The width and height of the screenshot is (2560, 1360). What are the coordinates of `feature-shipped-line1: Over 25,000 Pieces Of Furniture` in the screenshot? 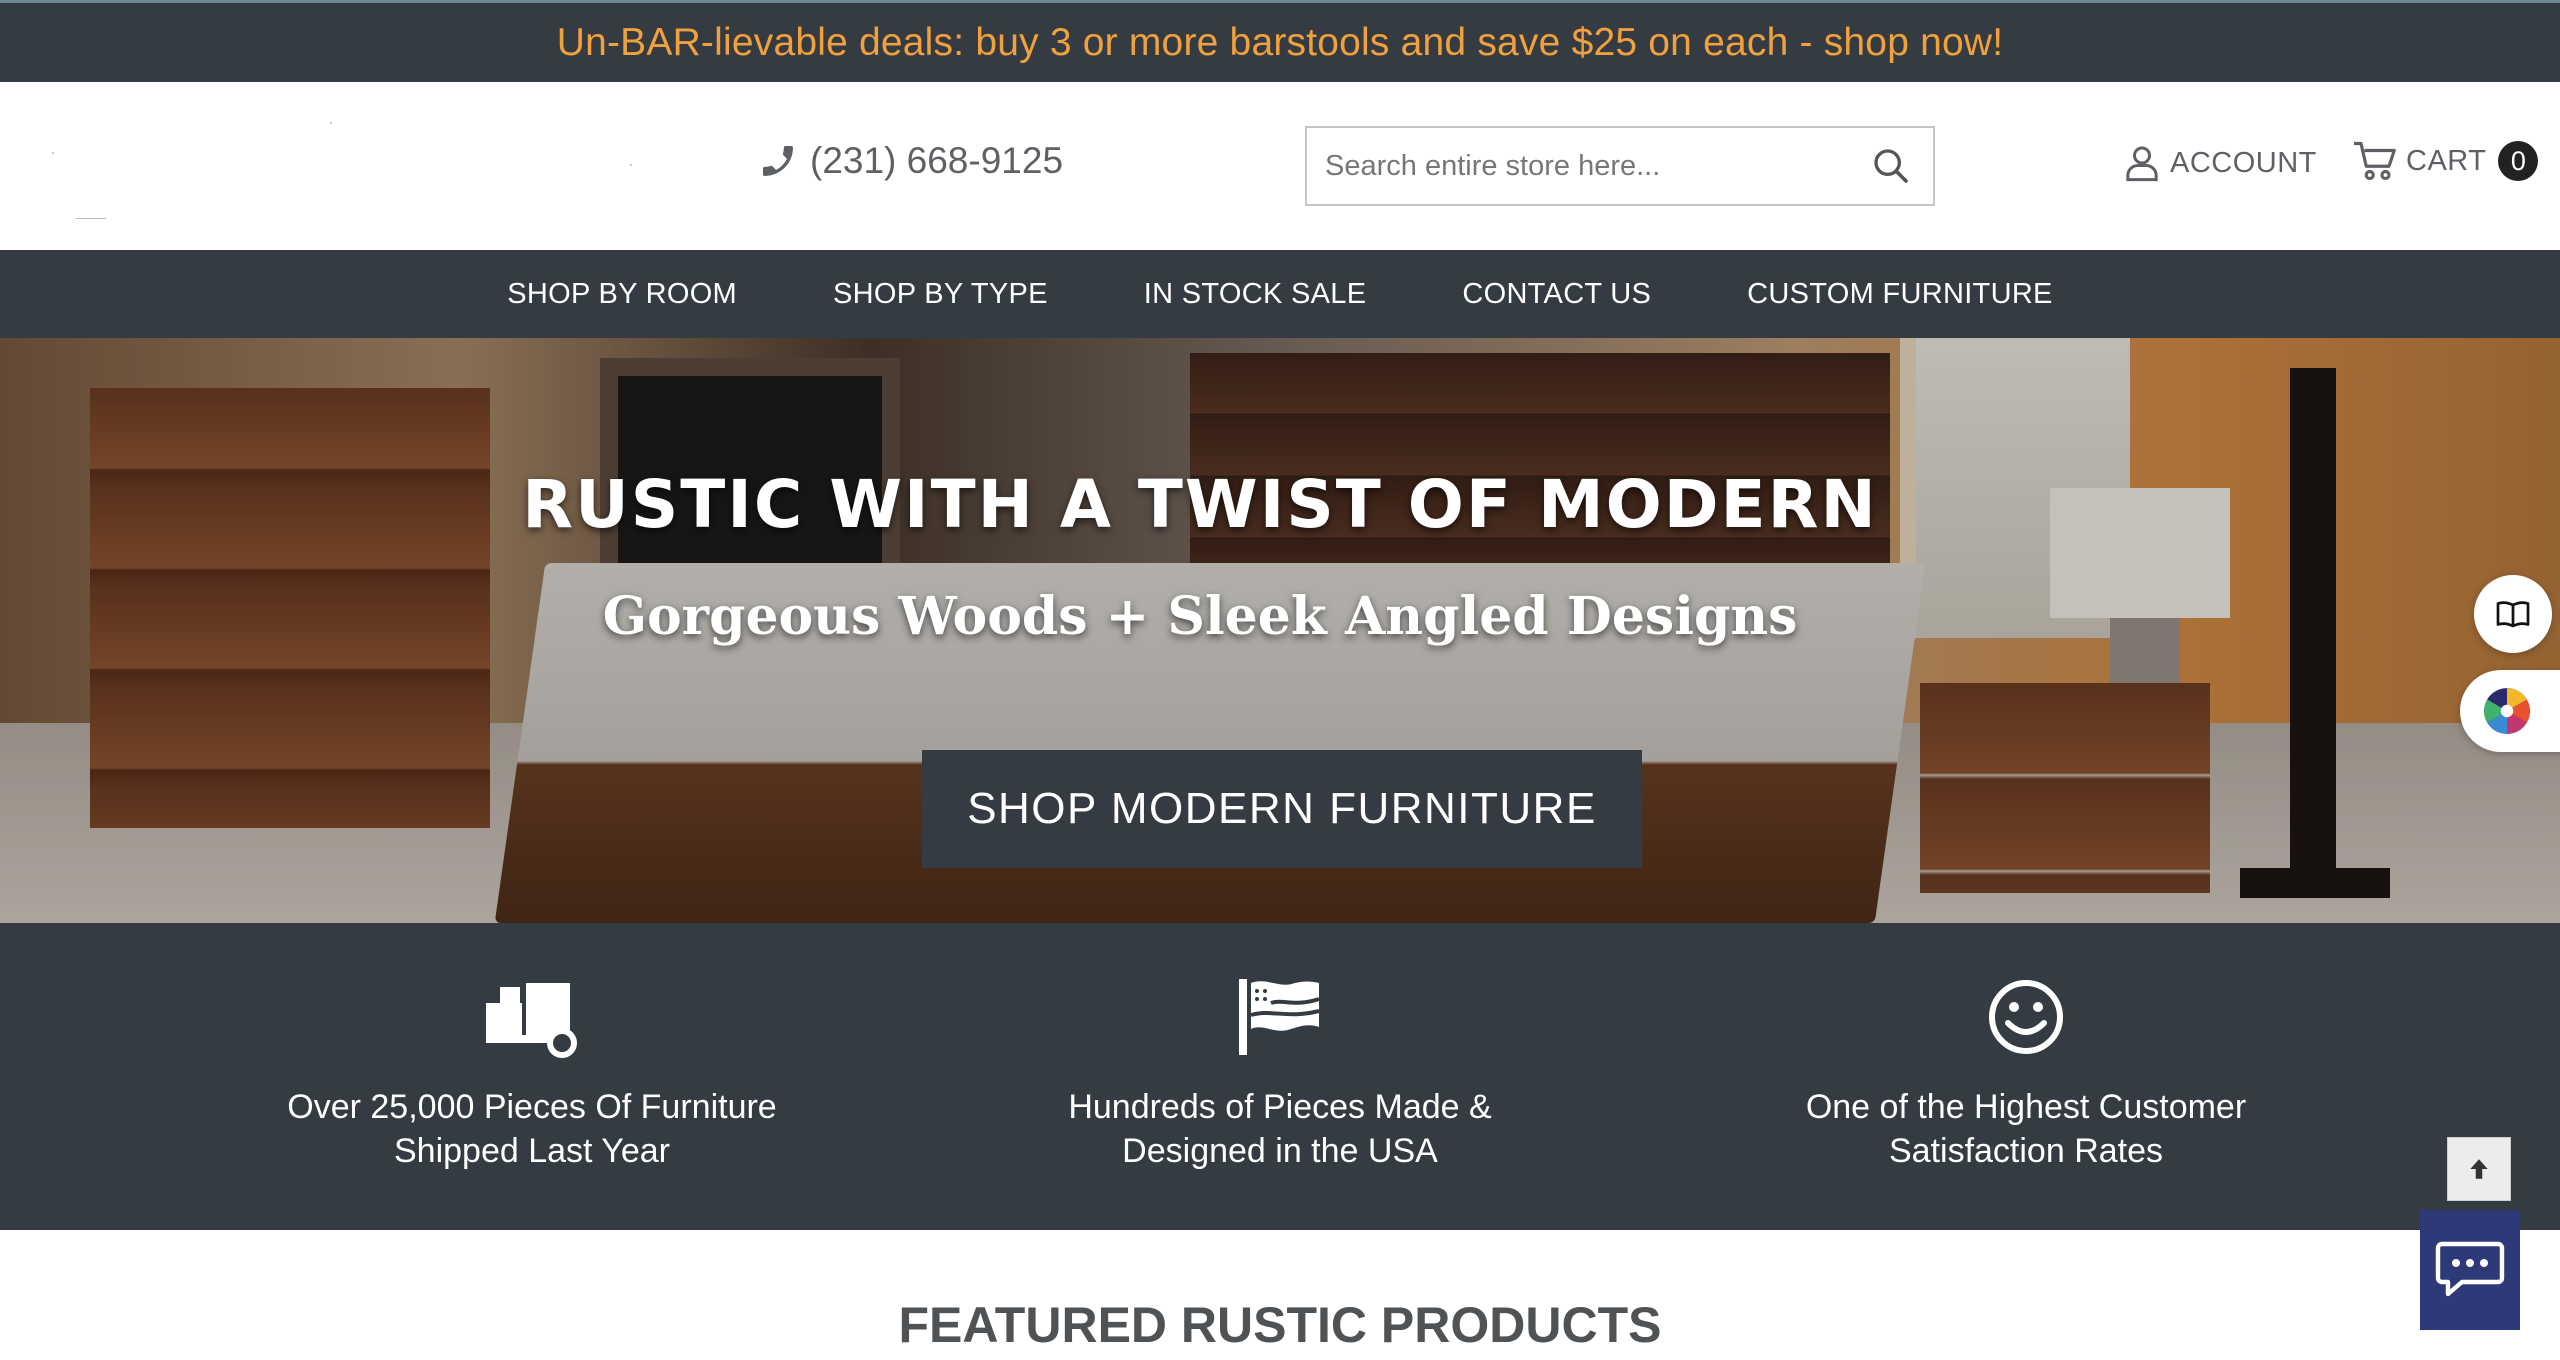 It's located at (532, 1107).